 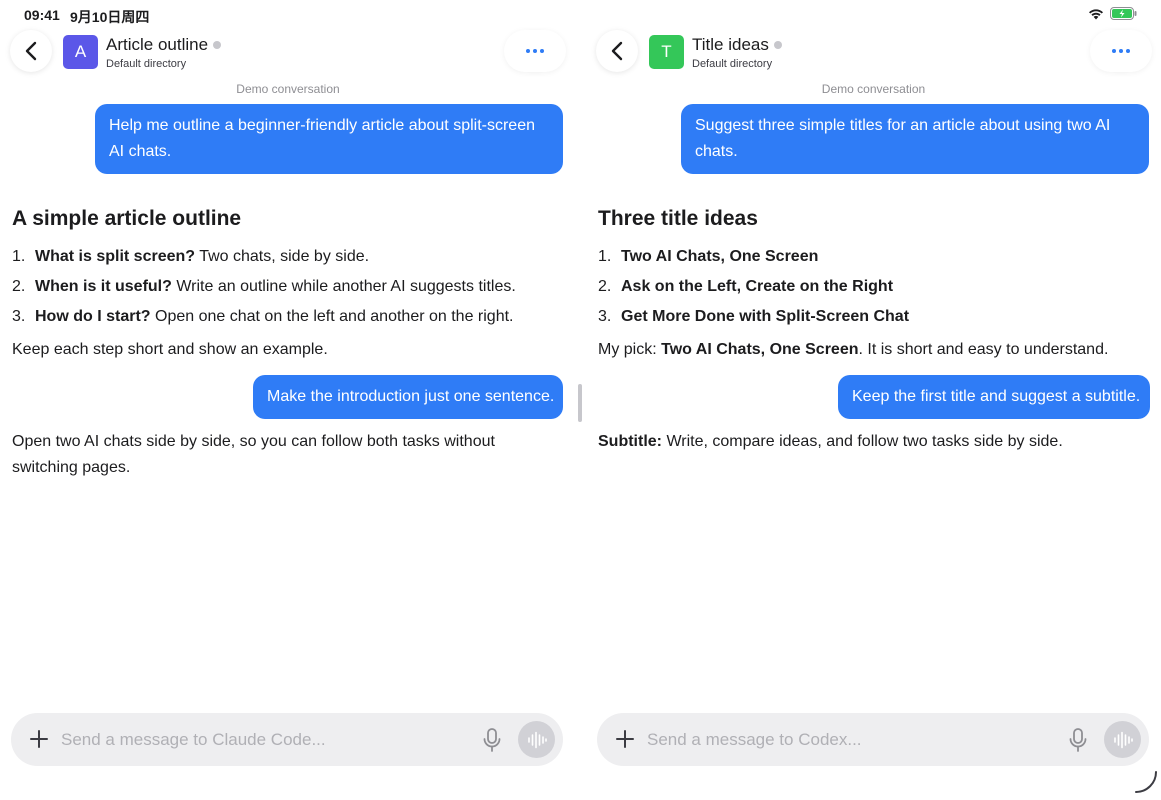 What do you see at coordinates (760, 349) in the screenshot?
I see `pick-title: Two AI Chats, One Screen` at bounding box center [760, 349].